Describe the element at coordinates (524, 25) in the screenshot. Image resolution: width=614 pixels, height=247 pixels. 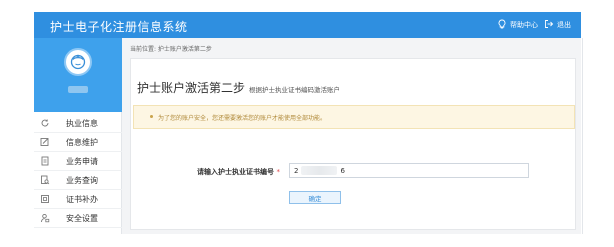
I see `help-center-label: 帮助中心` at that location.